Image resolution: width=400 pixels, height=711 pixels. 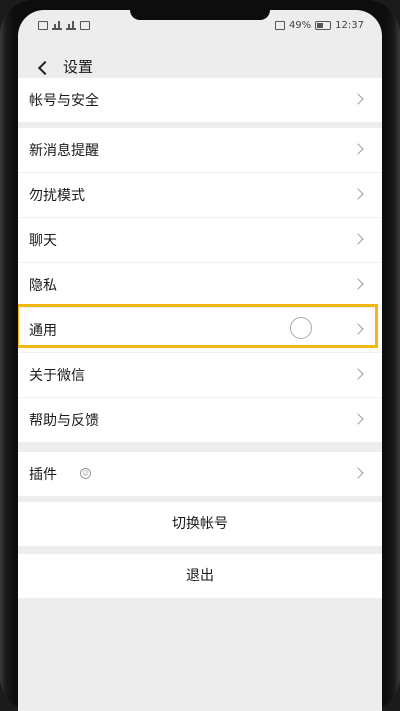 I want to click on switch-account-label: 切换帐号, so click(x=200, y=524).